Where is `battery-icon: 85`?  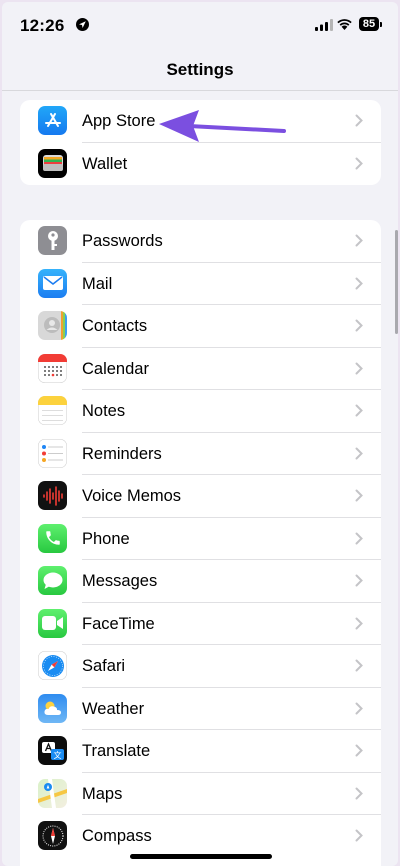
battery-icon: 85 is located at coordinates (370, 24).